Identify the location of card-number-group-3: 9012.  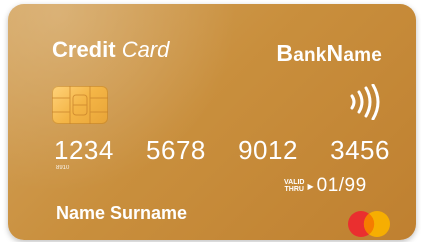
(268, 150).